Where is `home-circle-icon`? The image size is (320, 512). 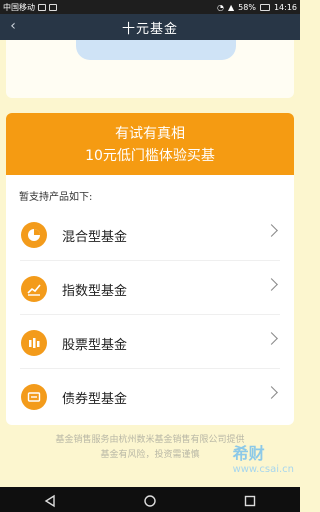
home-circle-icon is located at coordinates (150, 500).